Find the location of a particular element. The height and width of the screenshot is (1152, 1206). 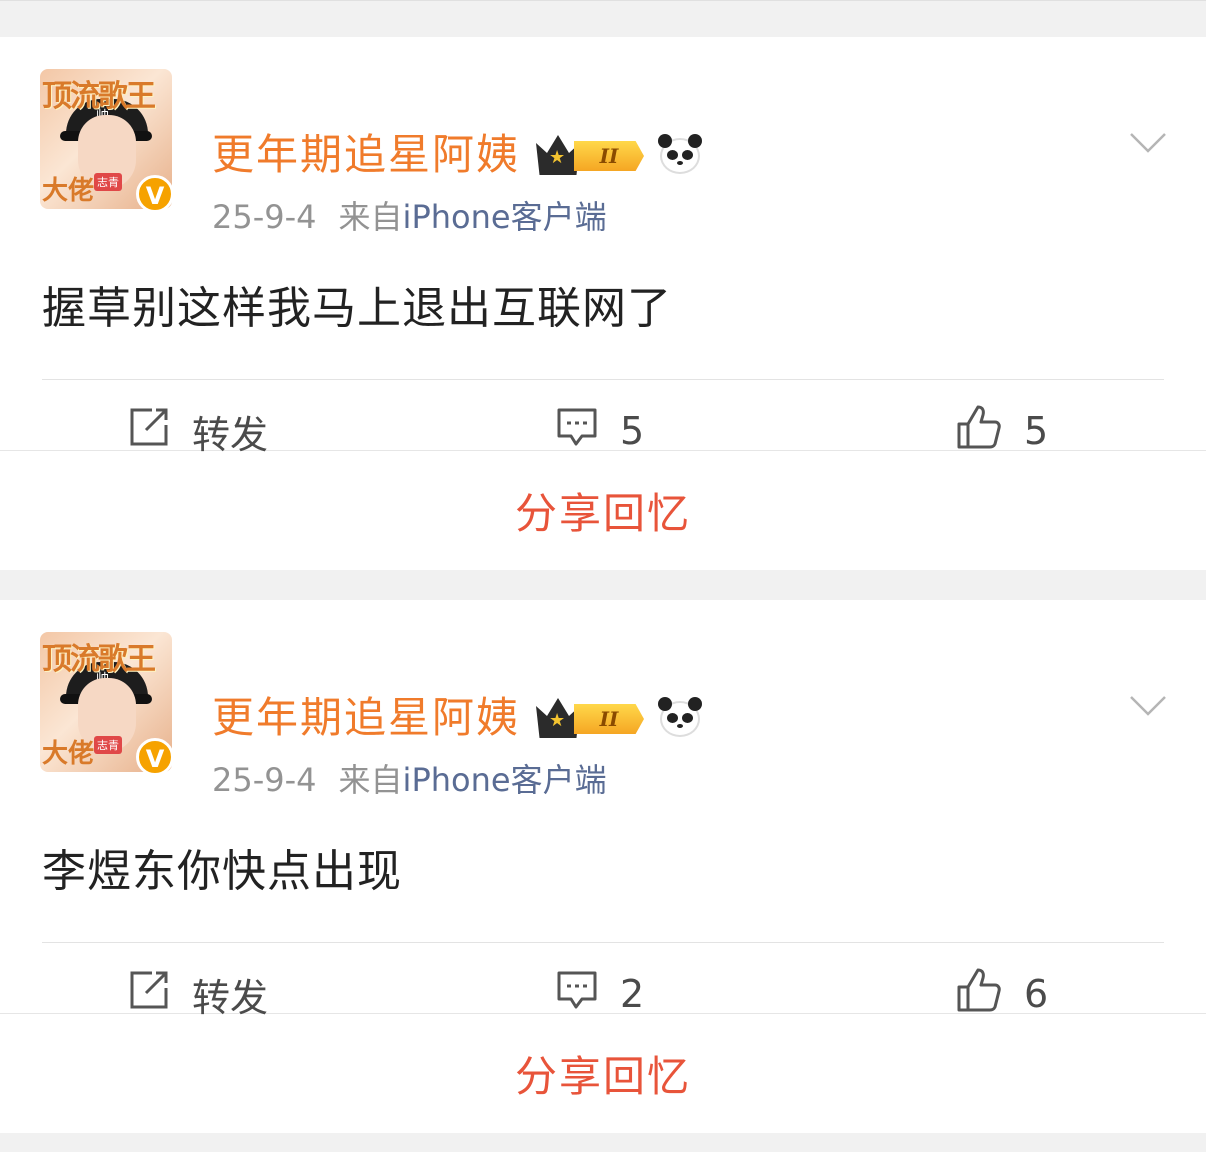

like-count: 5 is located at coordinates (1036, 431).